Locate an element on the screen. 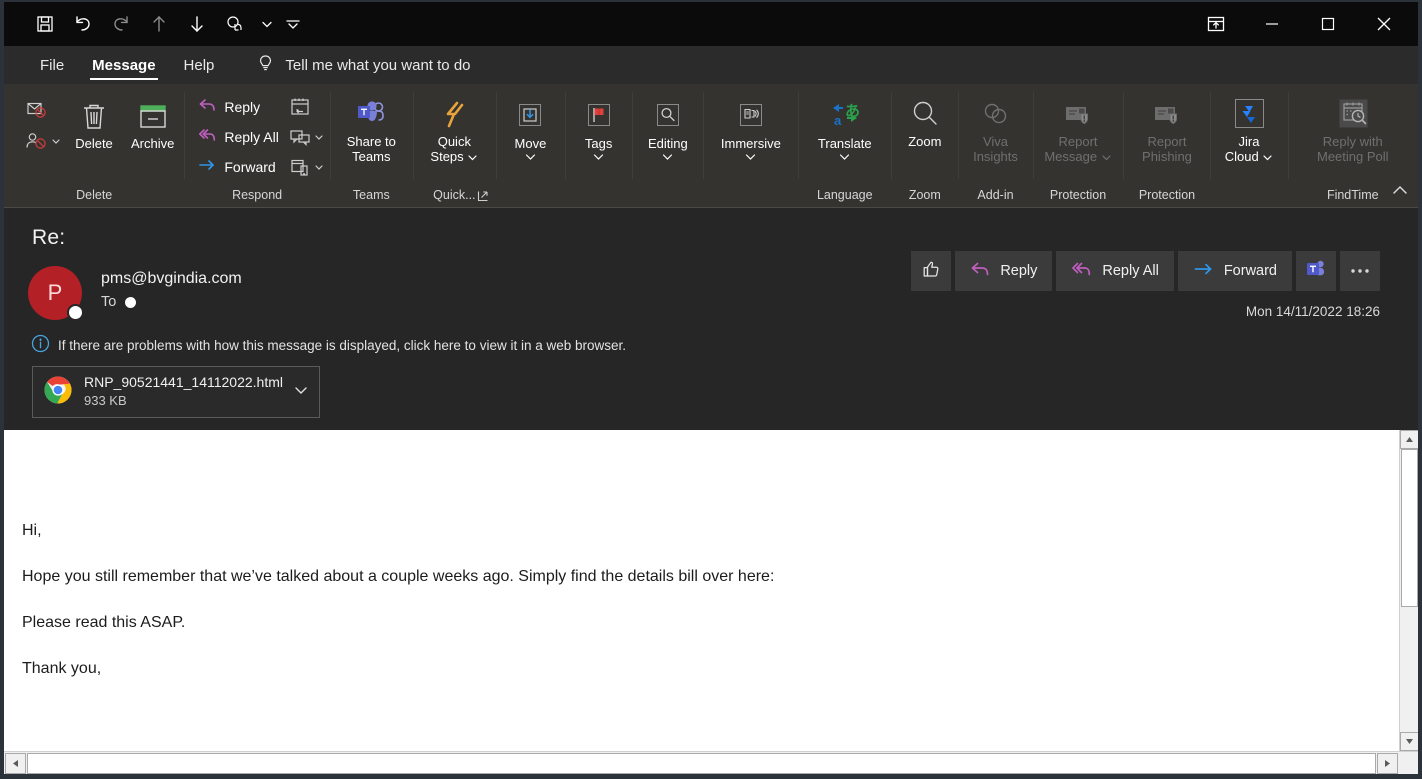 Image resolution: width=1422 pixels, height=779 pixels. ribbon-group-label-respond: Respond is located at coordinates (257, 195).